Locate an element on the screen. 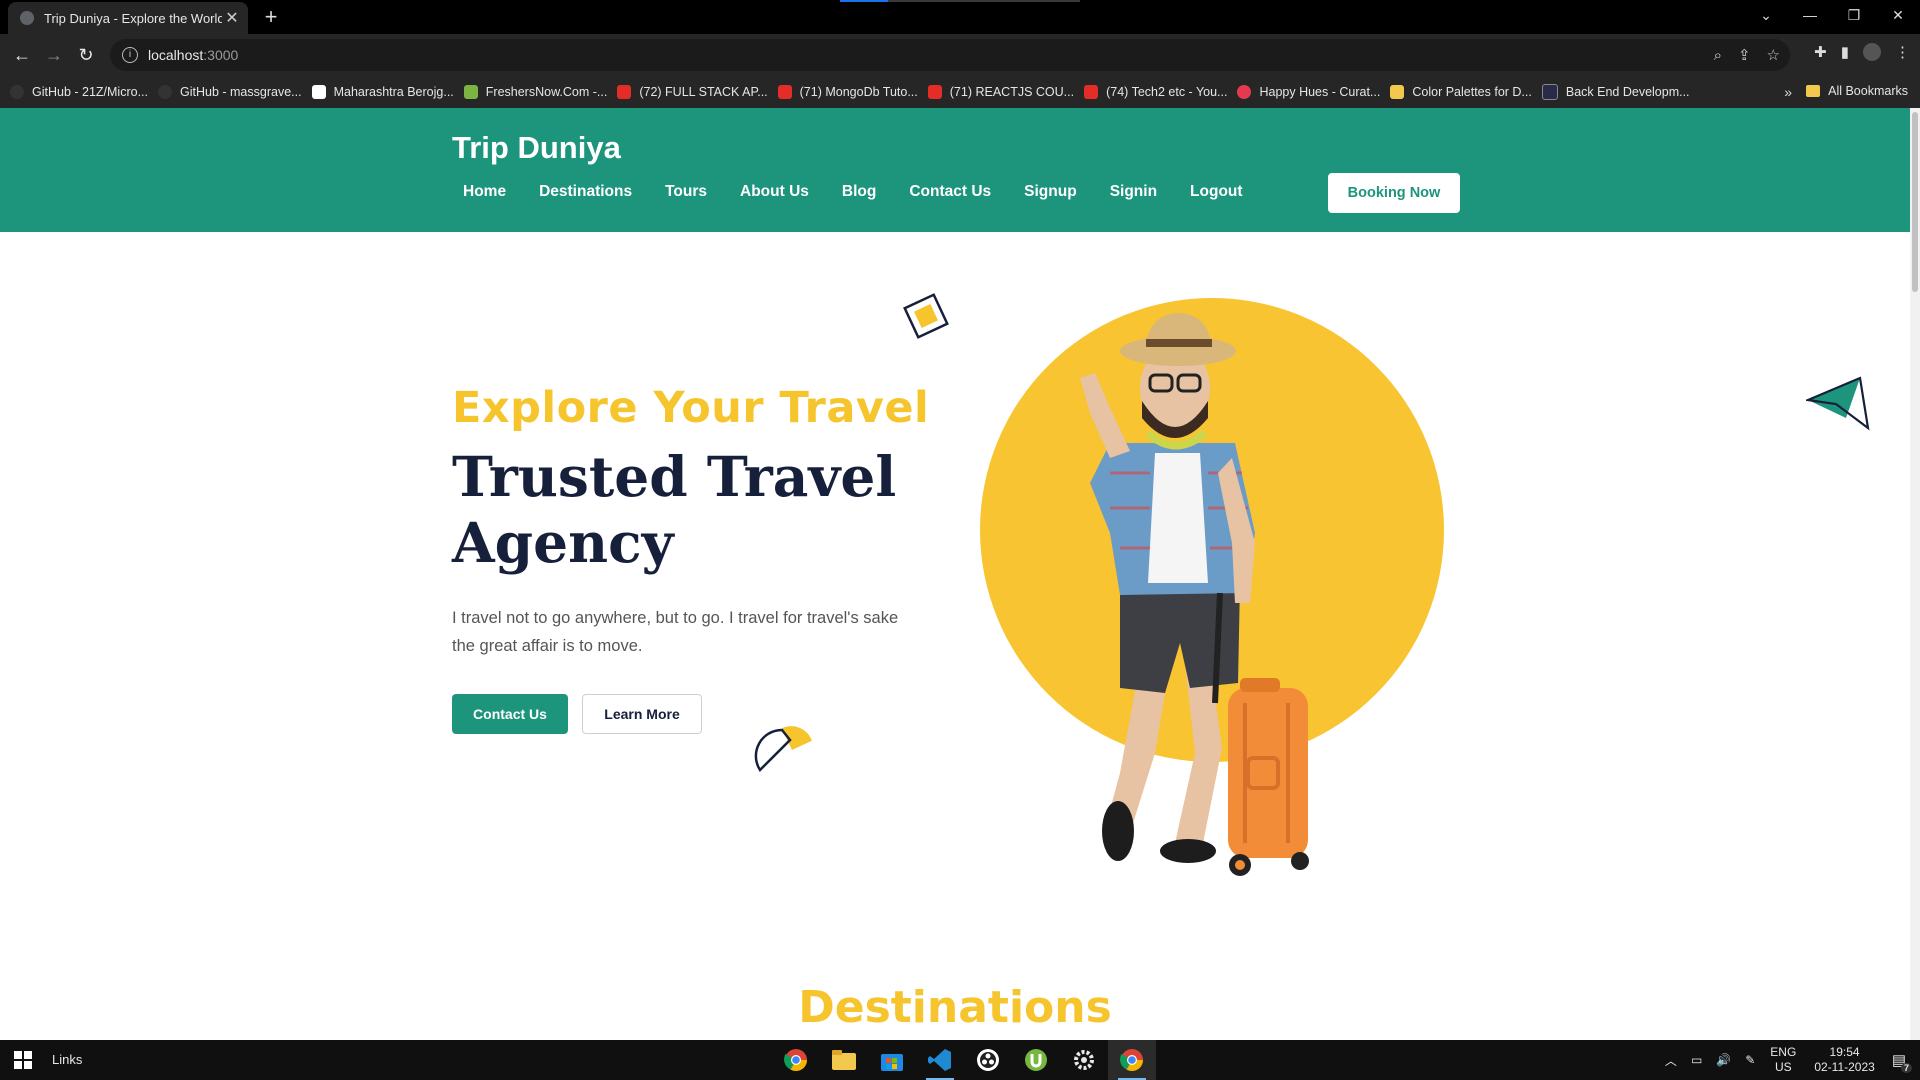  close-window-button: ✕ is located at coordinates (1898, 15).